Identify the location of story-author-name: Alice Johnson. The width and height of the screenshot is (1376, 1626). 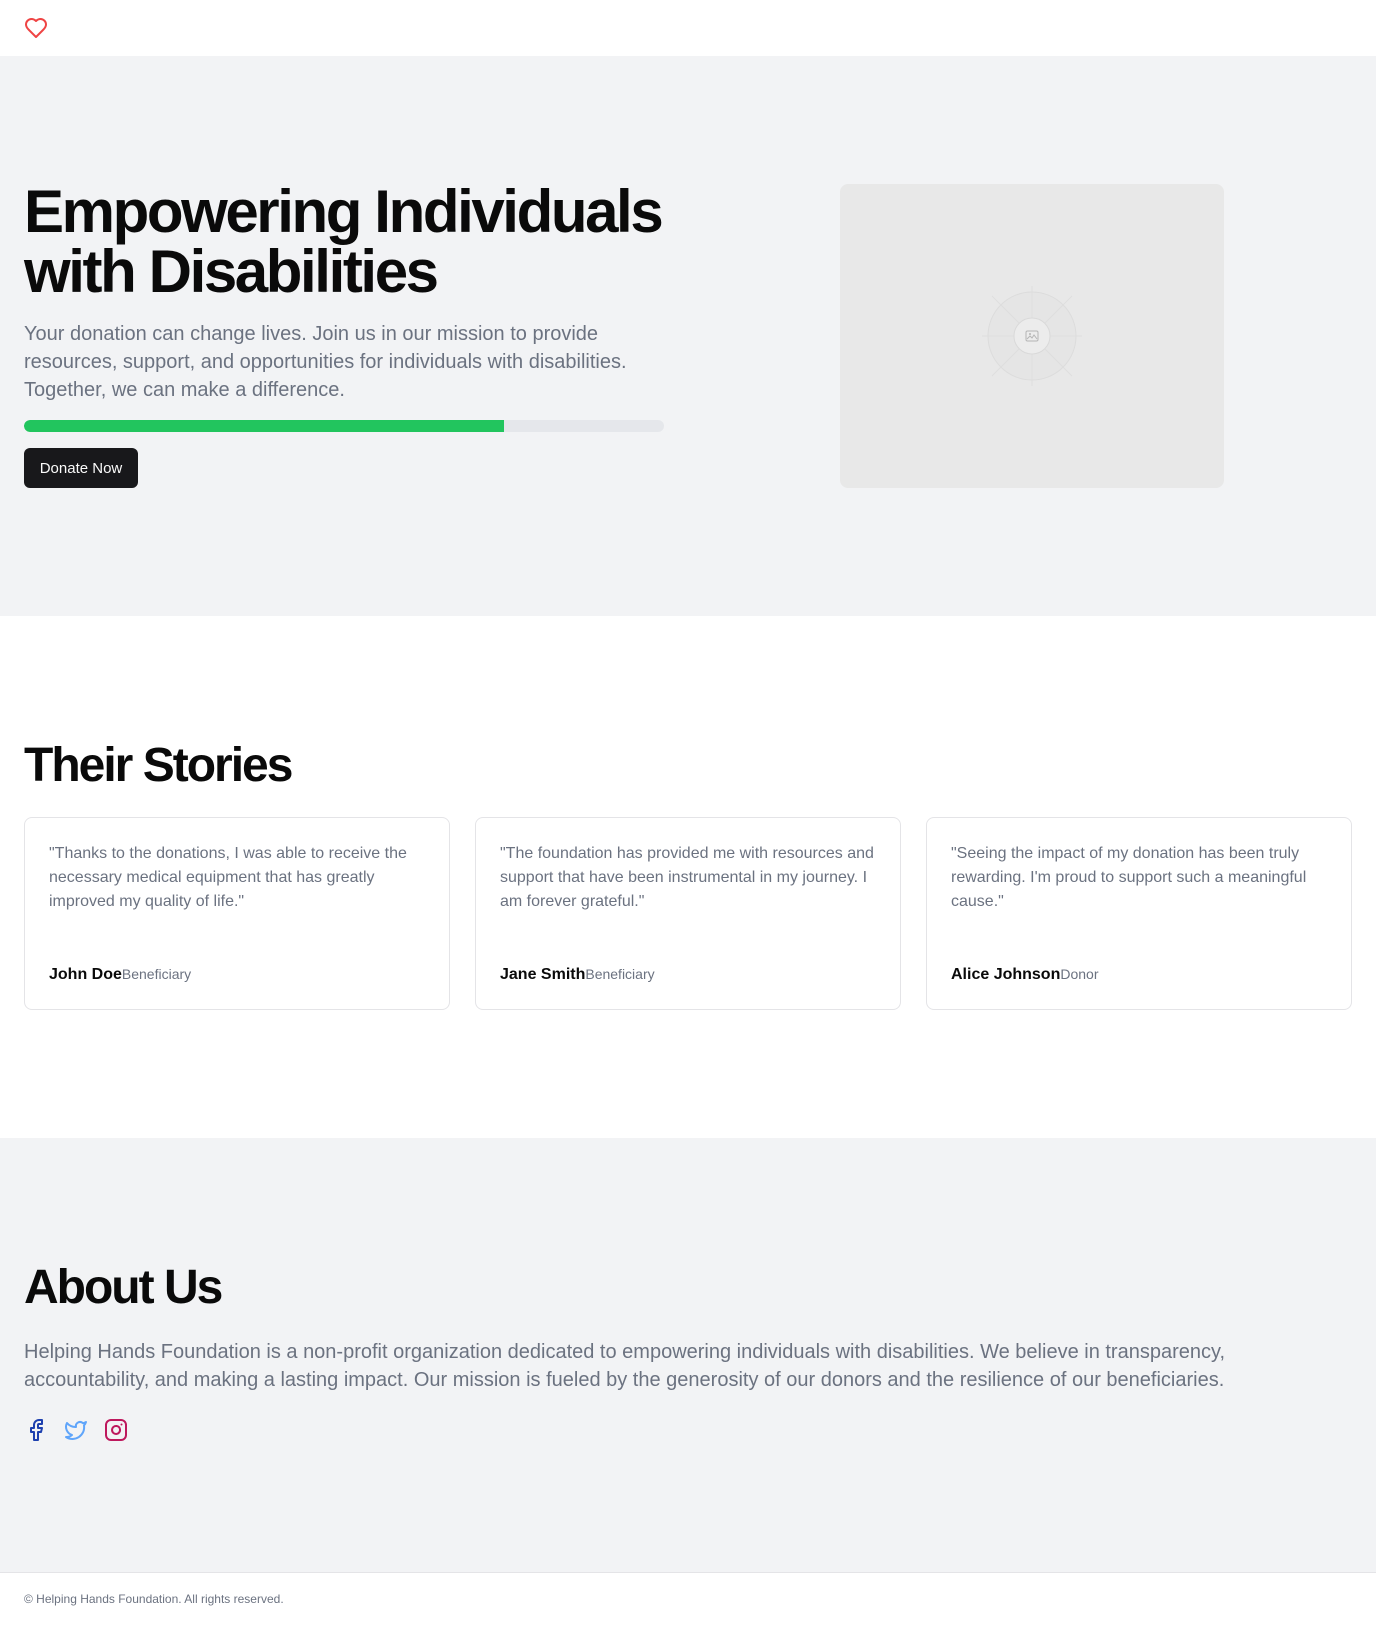
(1006, 974).